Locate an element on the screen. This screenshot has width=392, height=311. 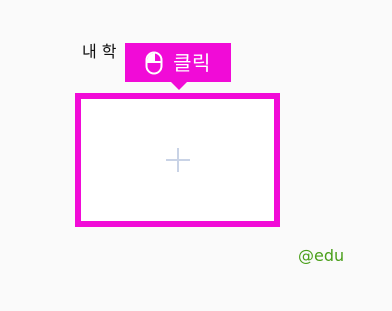
tooltip-label: 클릭 is located at coordinates (192, 62).